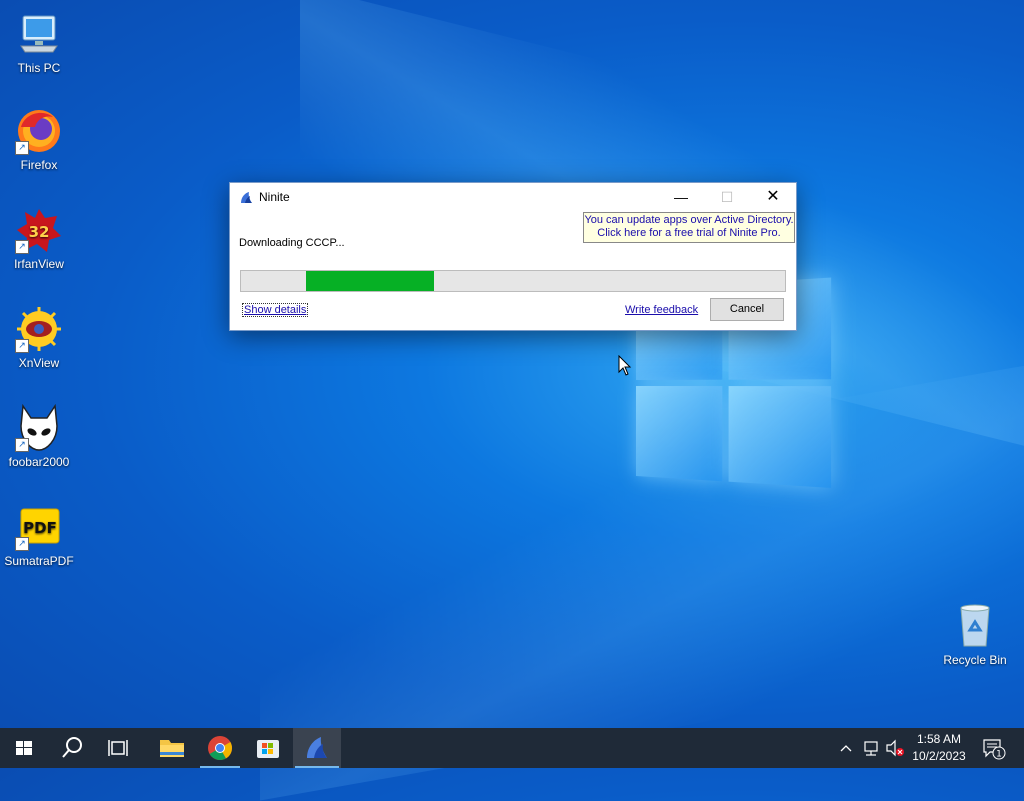  Describe the element at coordinates (39, 165) in the screenshot. I see `desktop-icon-label: Firefox` at that location.